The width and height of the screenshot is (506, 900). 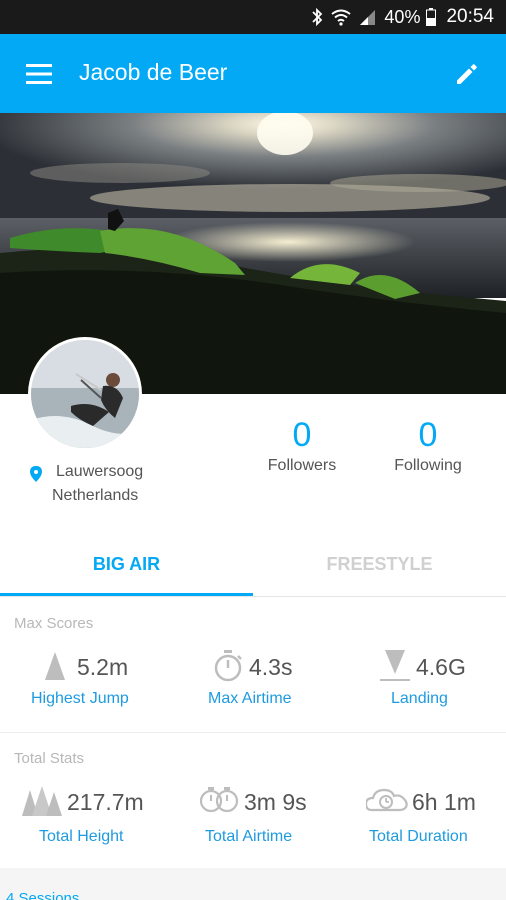 I want to click on sessions-section: 4 Sessions, so click(x=253, y=884).